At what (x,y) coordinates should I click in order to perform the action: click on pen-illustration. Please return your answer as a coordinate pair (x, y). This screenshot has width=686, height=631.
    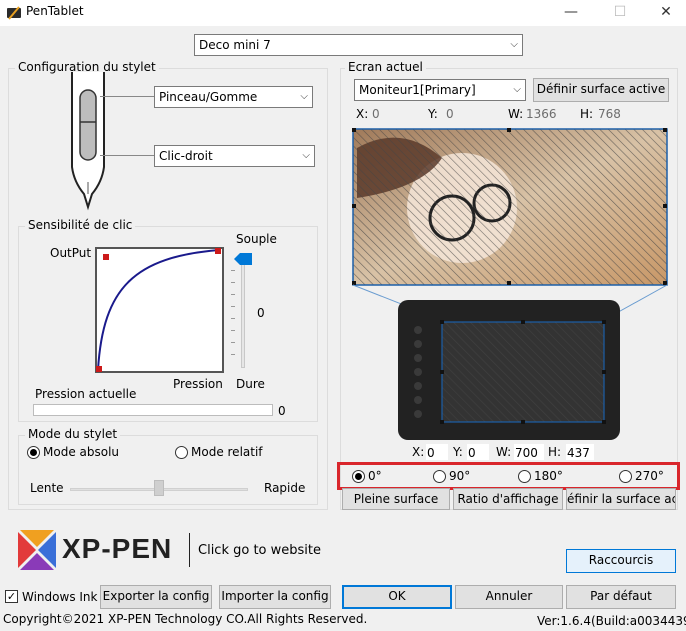
    Looking at the image, I should click on (88, 141).